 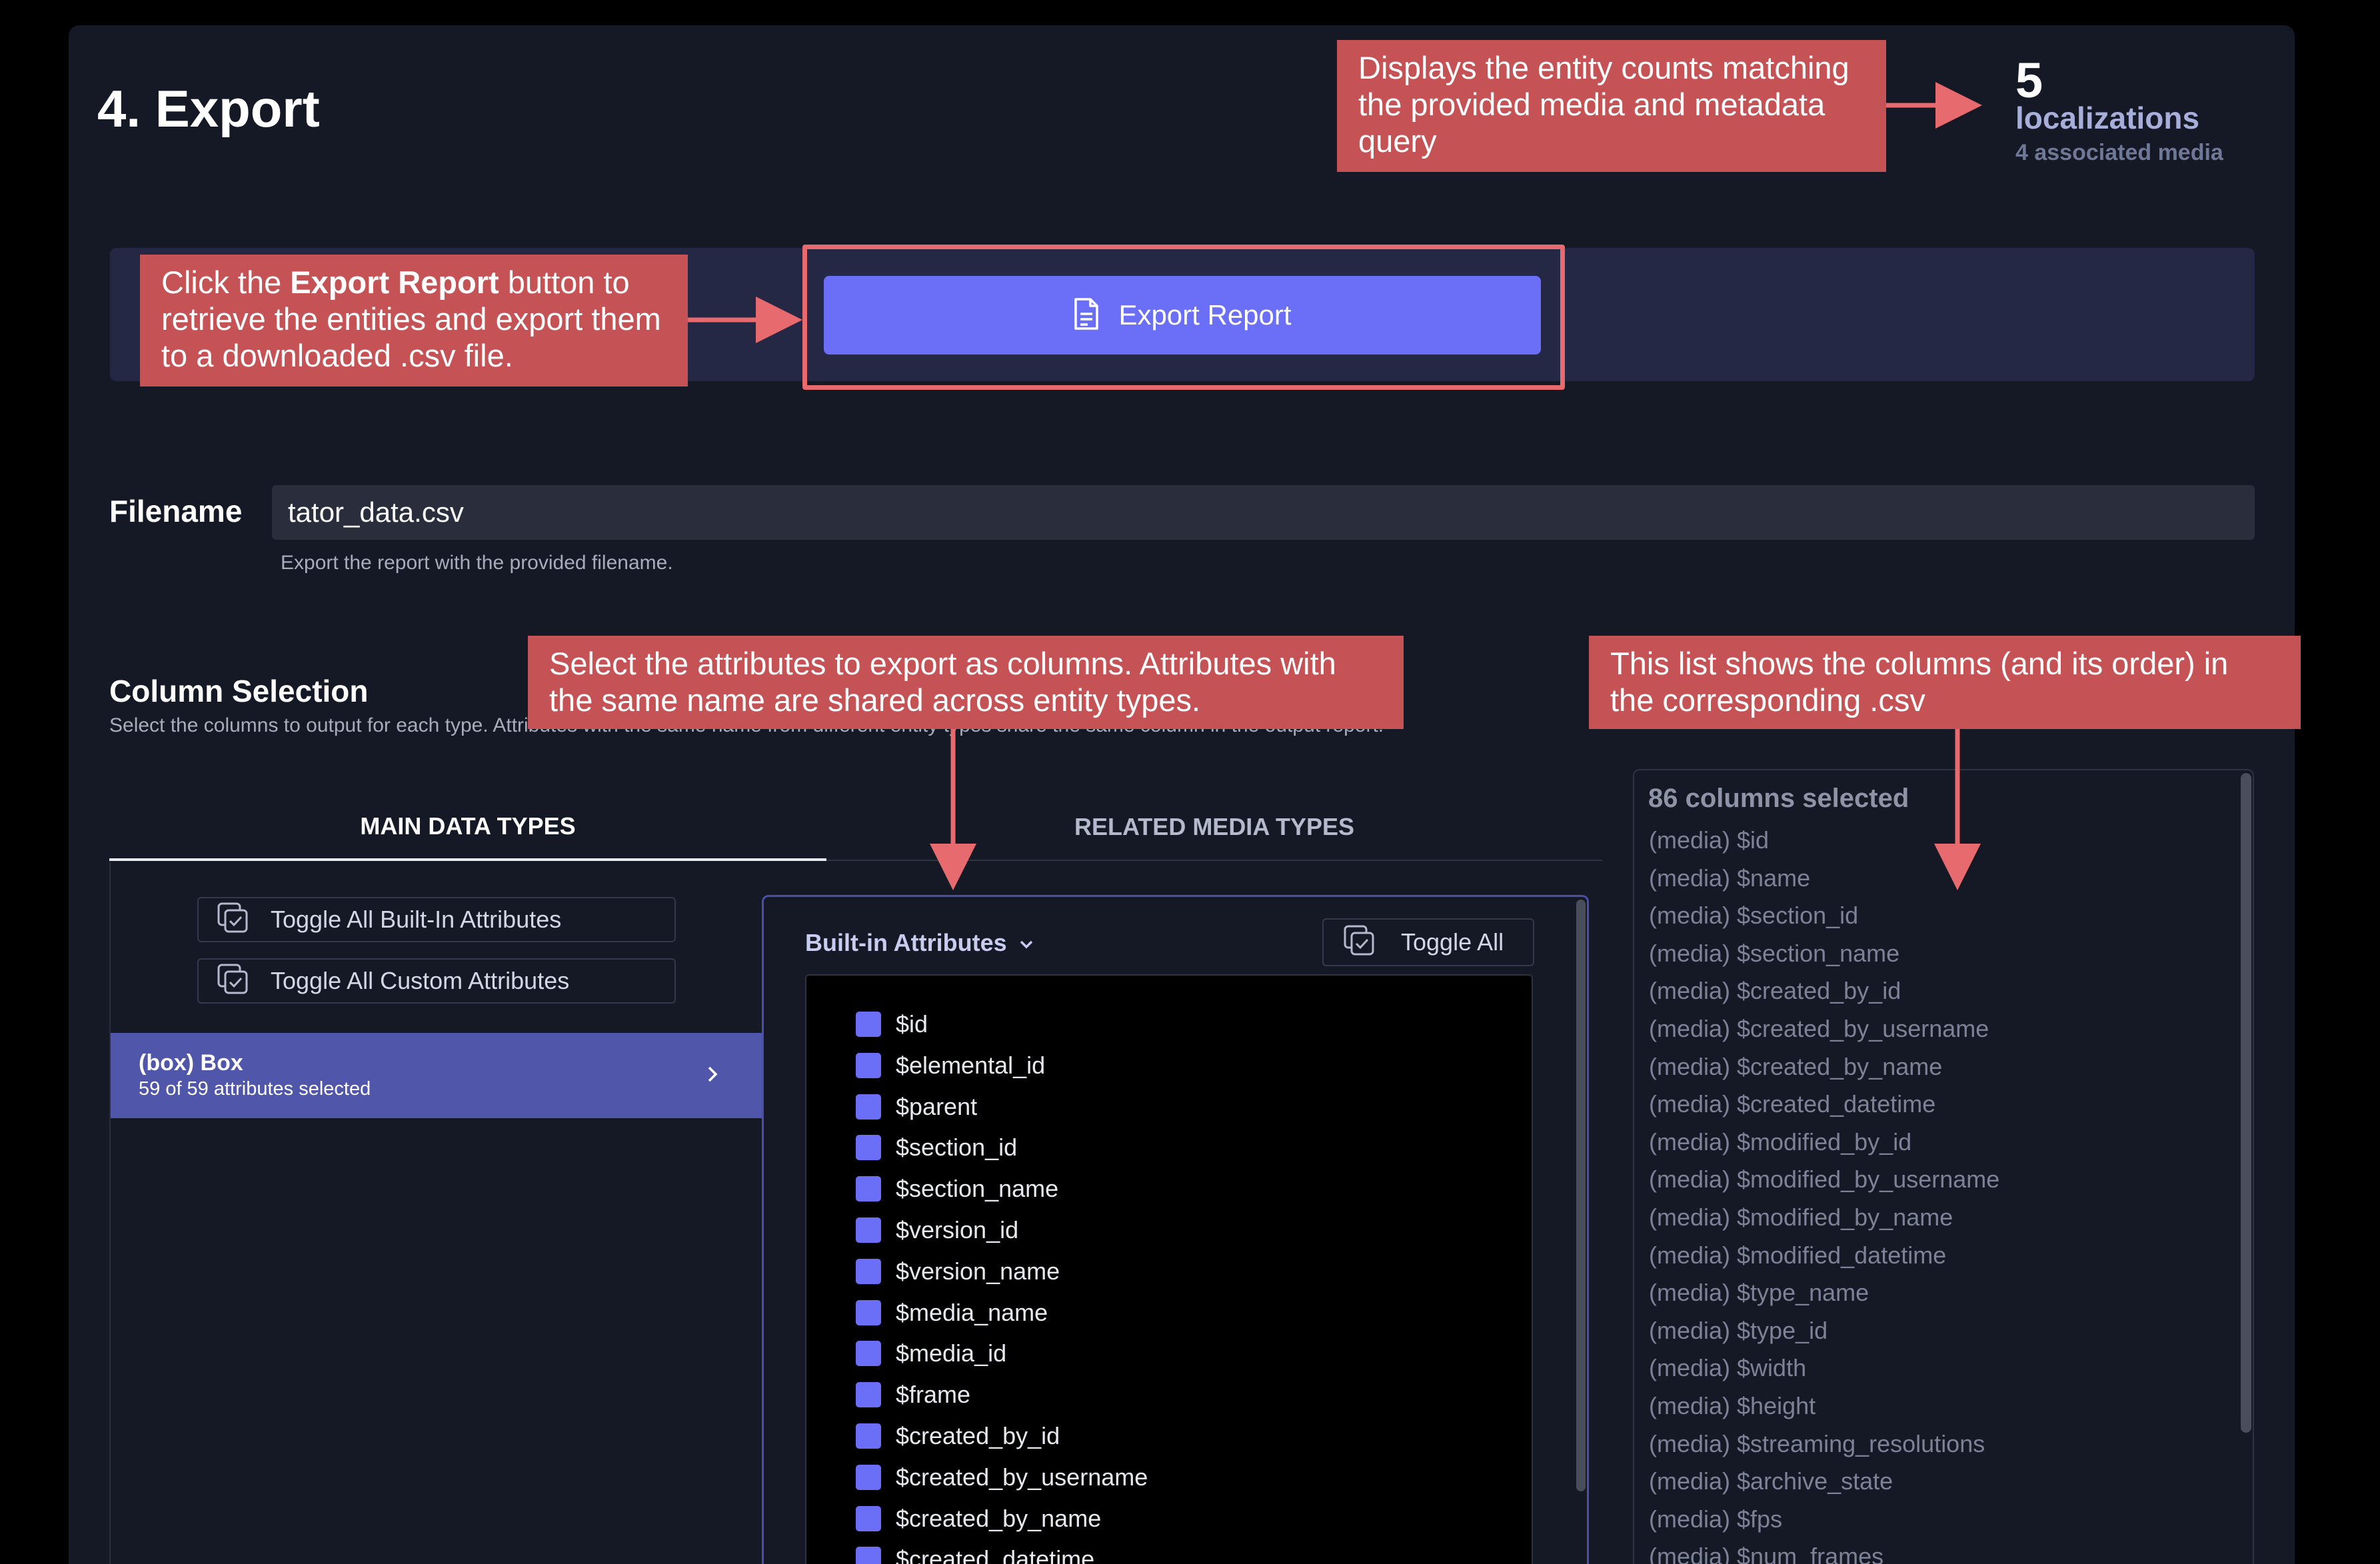 I want to click on selected-columns-title: 86 columns selected, so click(x=1778, y=798).